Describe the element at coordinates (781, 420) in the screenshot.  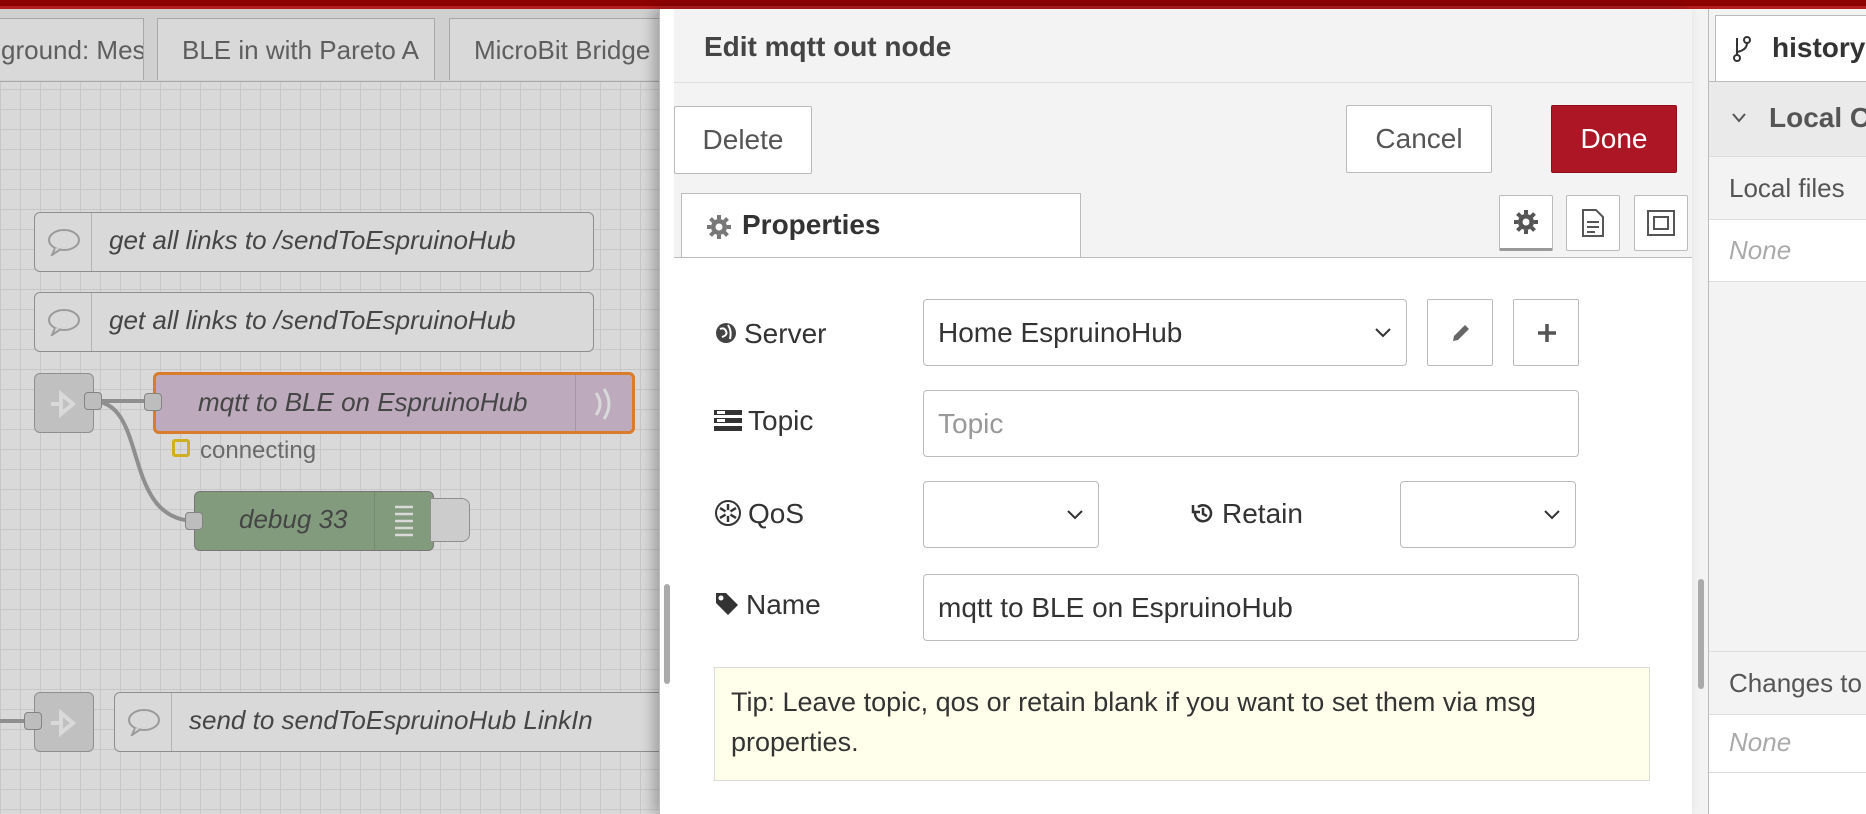
I see `topic-label-text: Topic` at that location.